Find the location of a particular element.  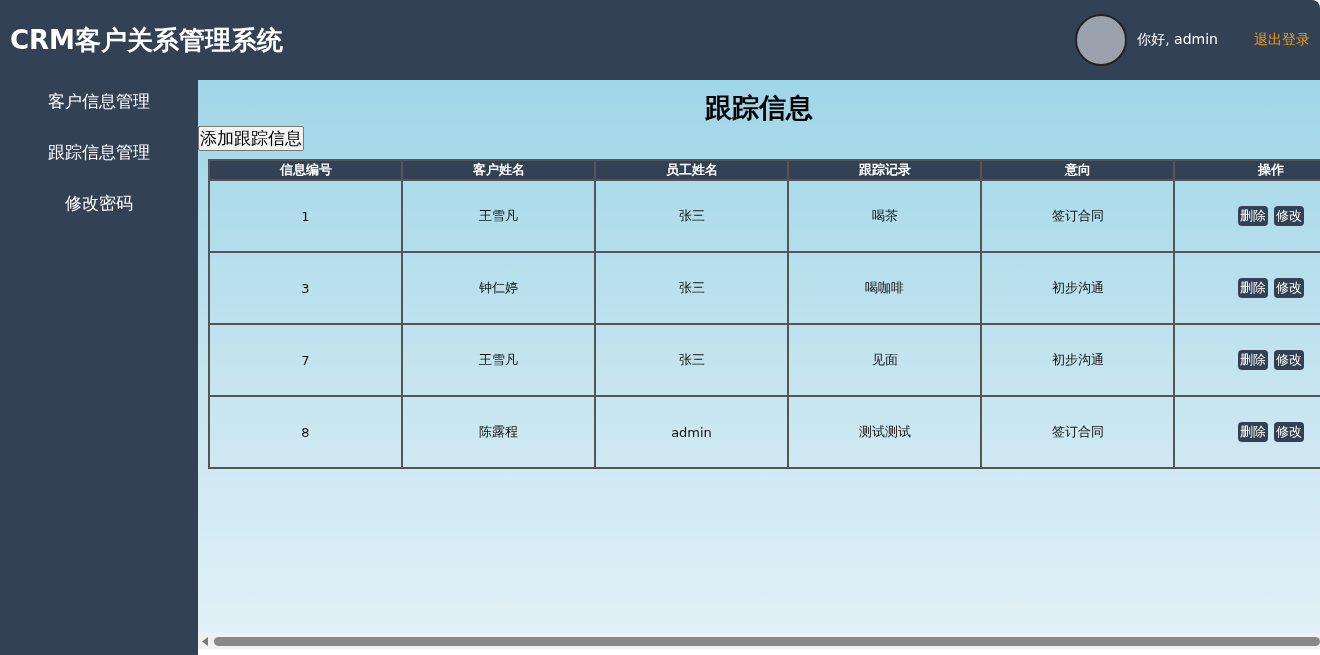

sidebar-item: 修改密码 is located at coordinates (99, 203).